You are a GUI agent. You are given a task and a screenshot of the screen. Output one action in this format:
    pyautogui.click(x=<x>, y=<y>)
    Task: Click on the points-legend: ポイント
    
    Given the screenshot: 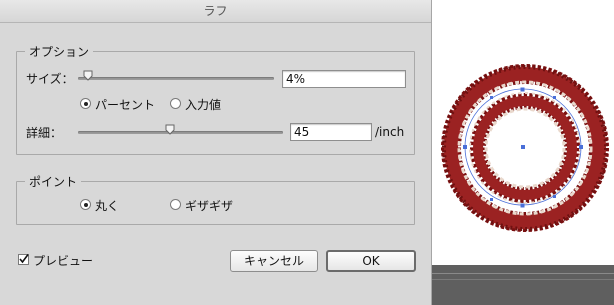 What is the action you would take?
    pyautogui.click(x=53, y=181)
    